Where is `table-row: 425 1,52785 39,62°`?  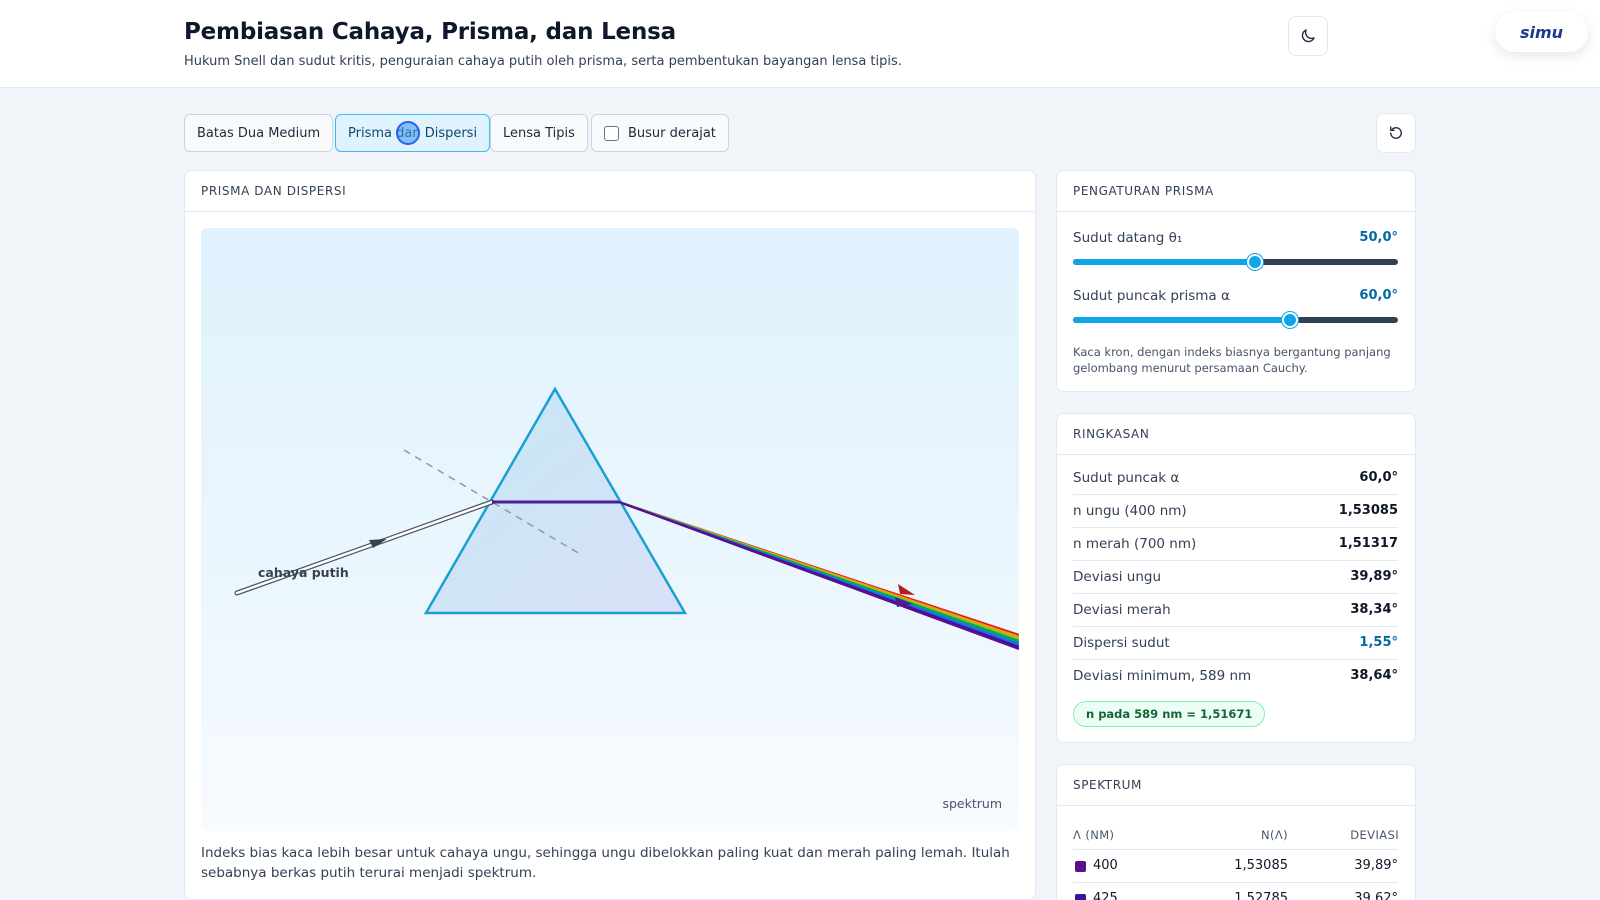 table-row: 425 1,52785 39,62° is located at coordinates (1235, 891).